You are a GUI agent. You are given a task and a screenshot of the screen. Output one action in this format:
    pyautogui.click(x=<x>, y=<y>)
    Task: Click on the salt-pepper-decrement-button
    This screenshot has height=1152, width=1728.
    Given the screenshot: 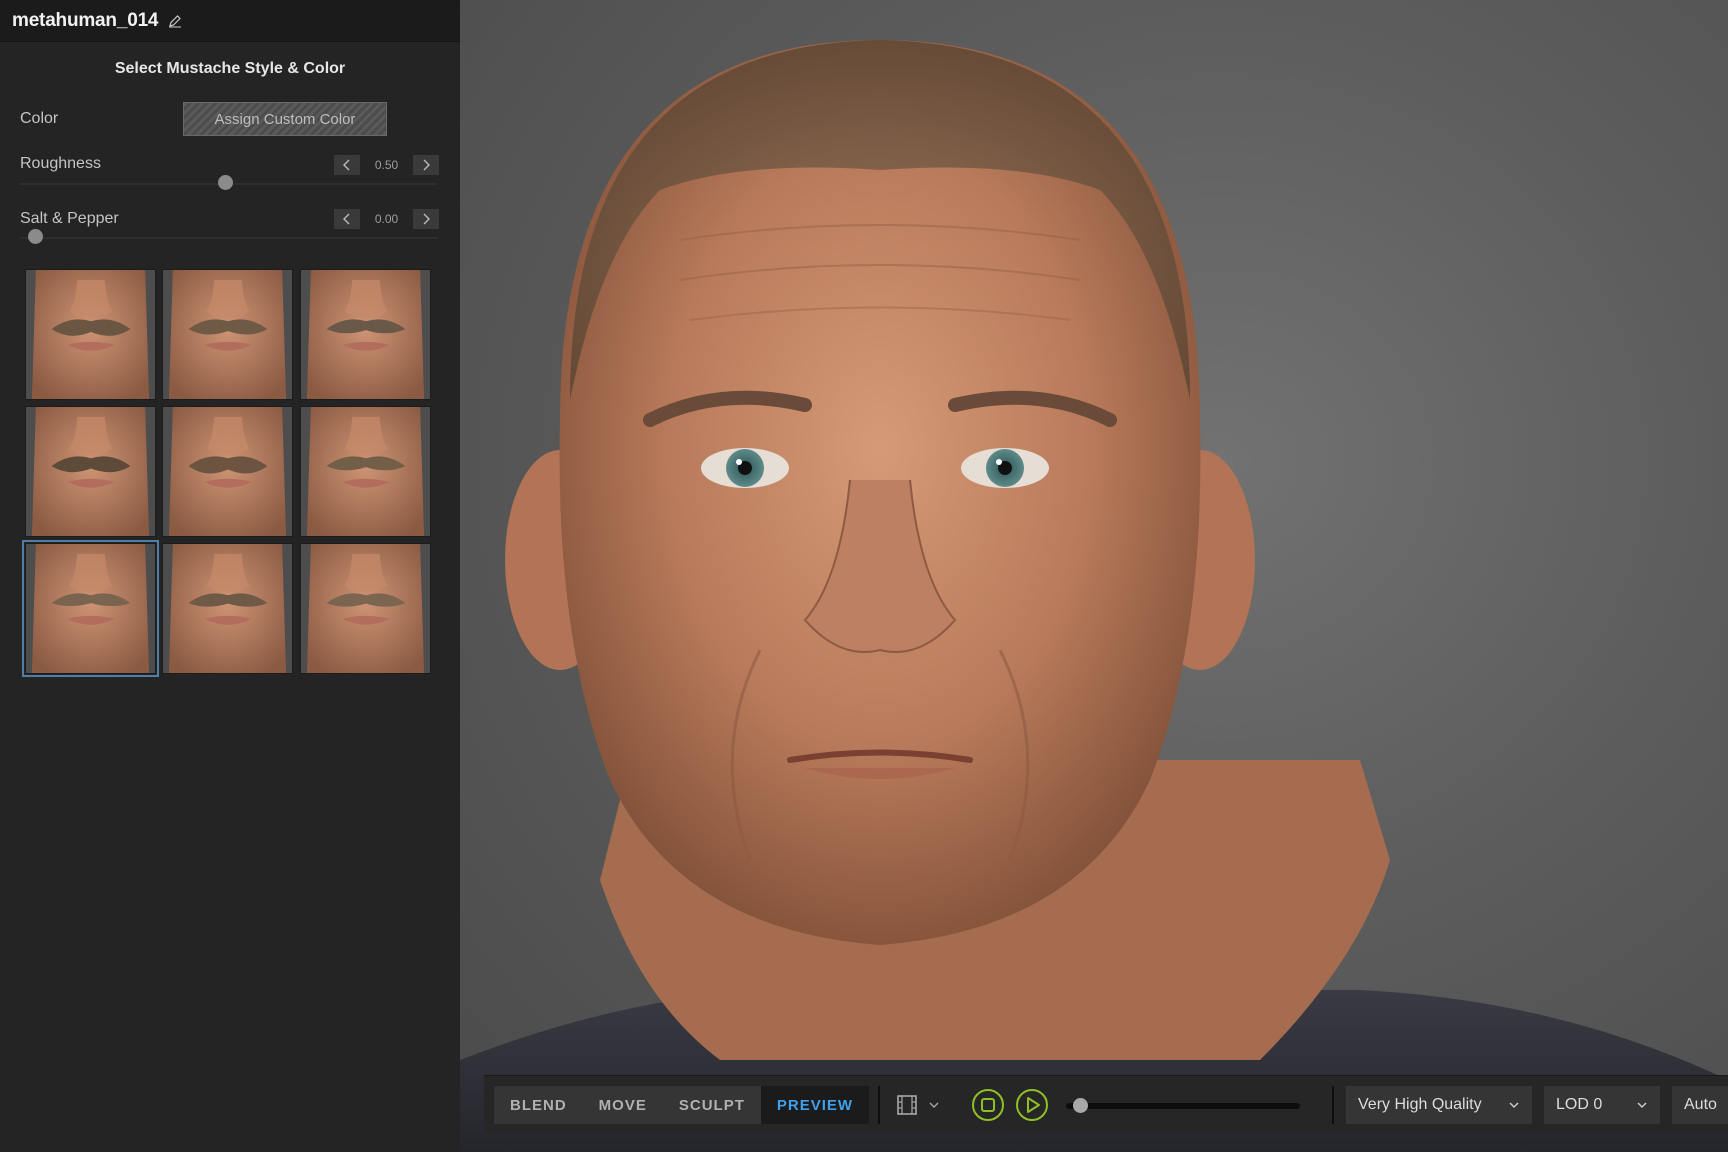 What is the action you would take?
    pyautogui.click(x=347, y=219)
    